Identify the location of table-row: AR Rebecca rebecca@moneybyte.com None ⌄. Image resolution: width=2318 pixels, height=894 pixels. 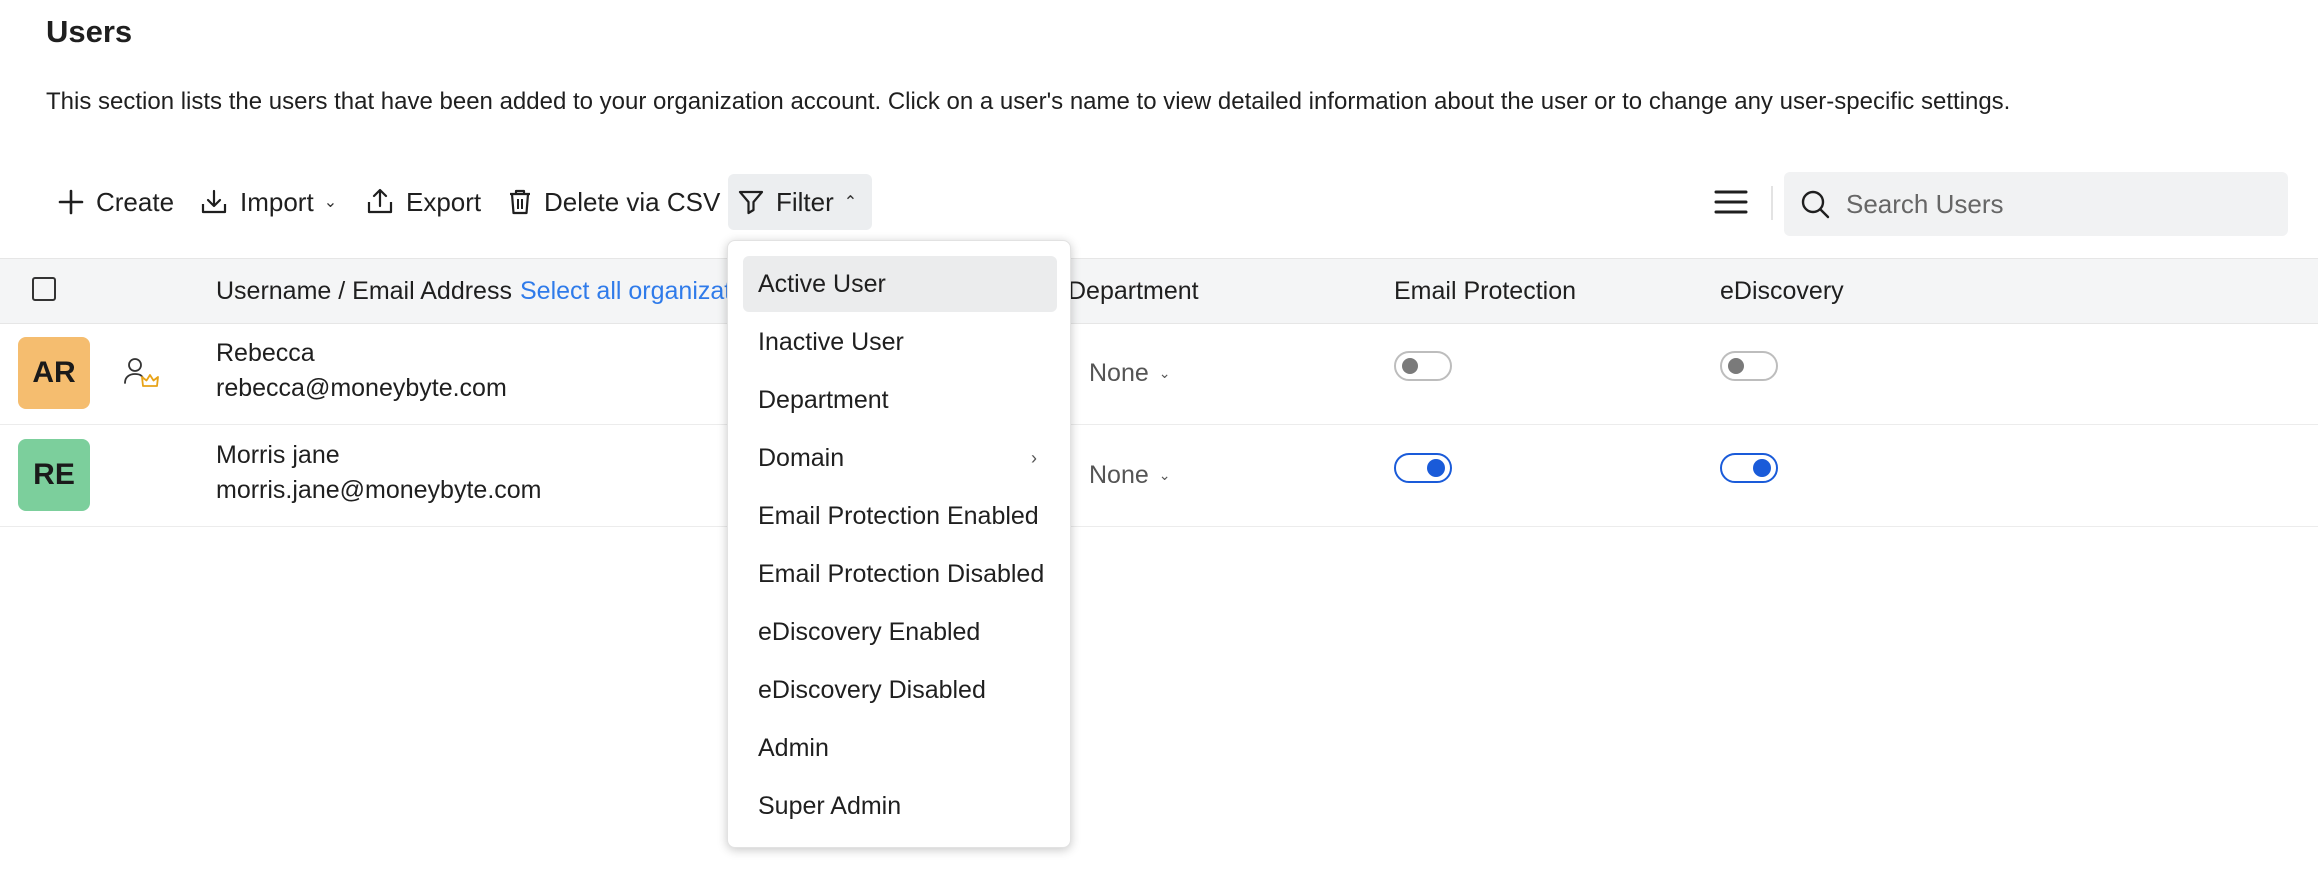
(1159, 374).